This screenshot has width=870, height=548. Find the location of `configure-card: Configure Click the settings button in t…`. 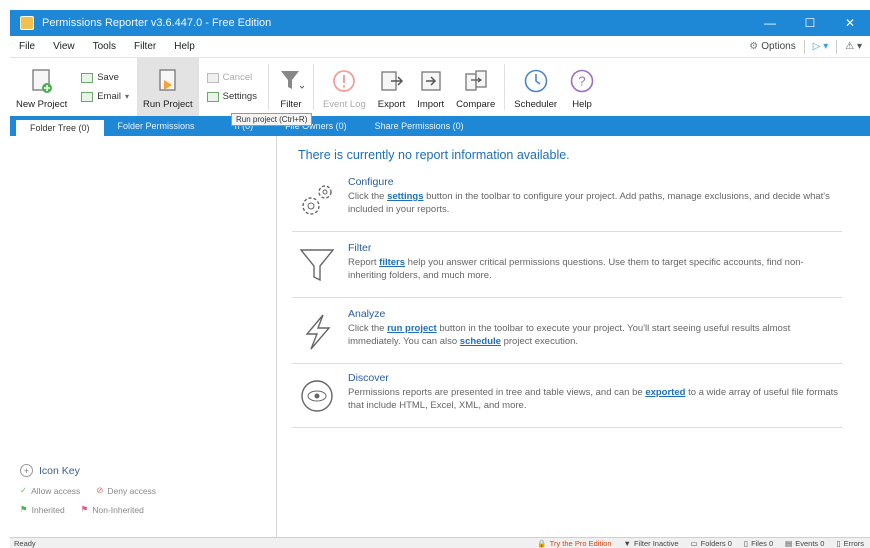

configure-card: Configure Click the settings button in t… is located at coordinates (567, 204).